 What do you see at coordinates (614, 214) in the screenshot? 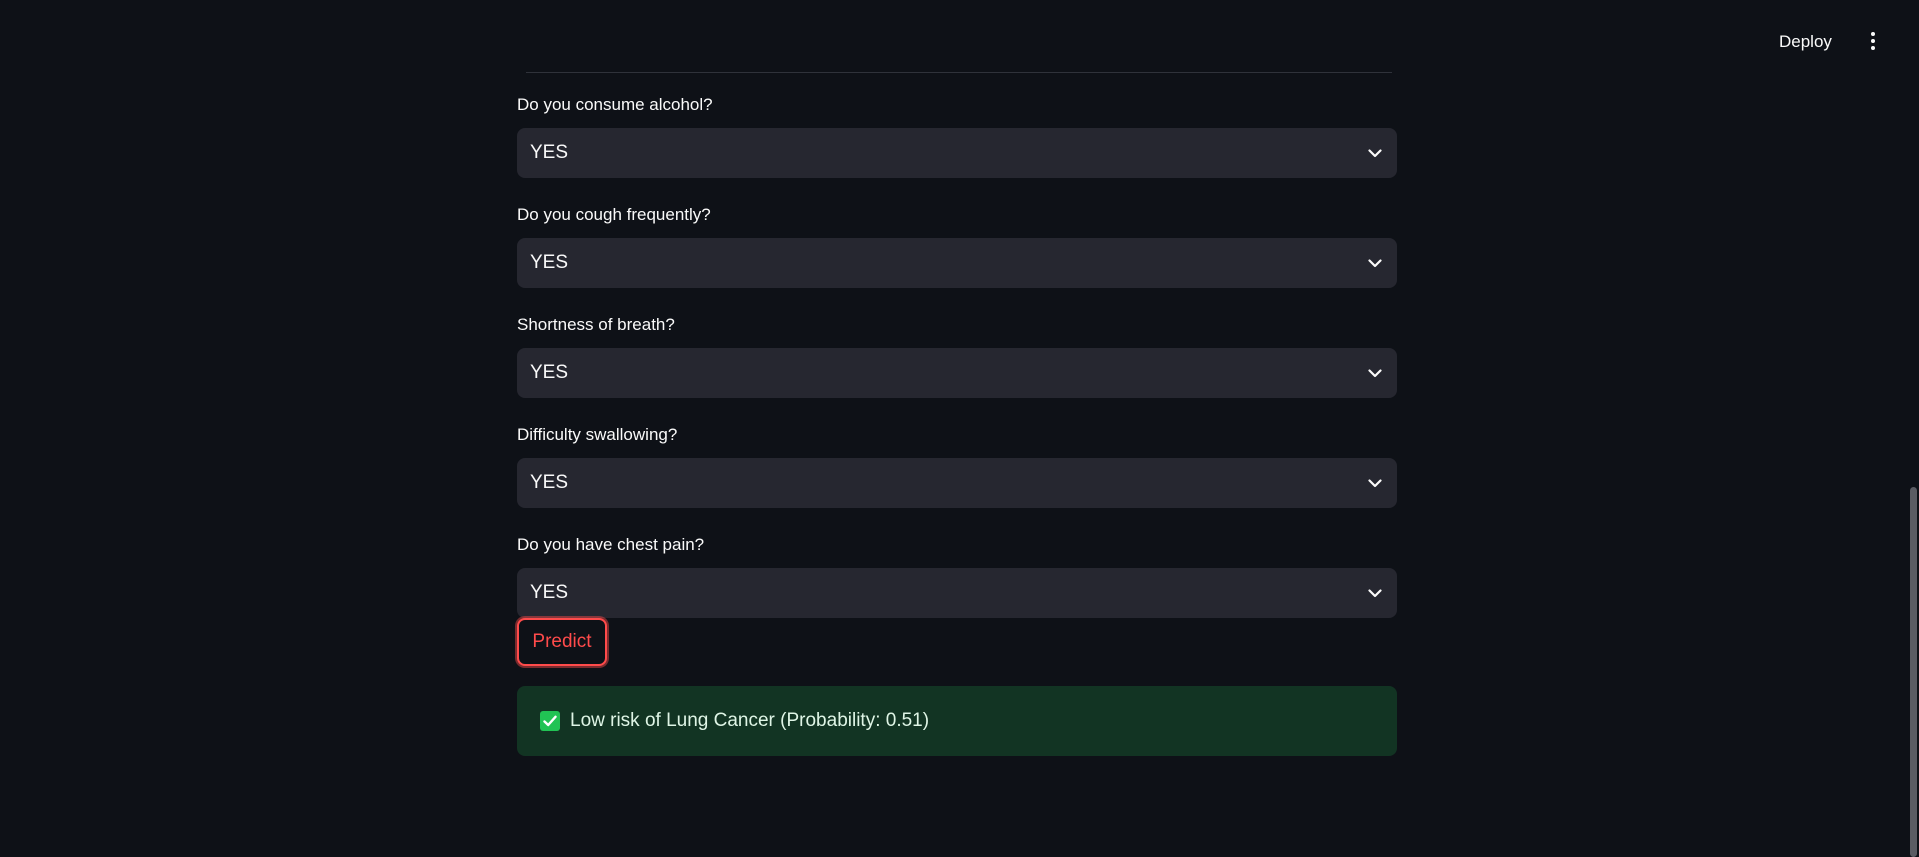
I see `field-label: Do you cough frequently?` at bounding box center [614, 214].